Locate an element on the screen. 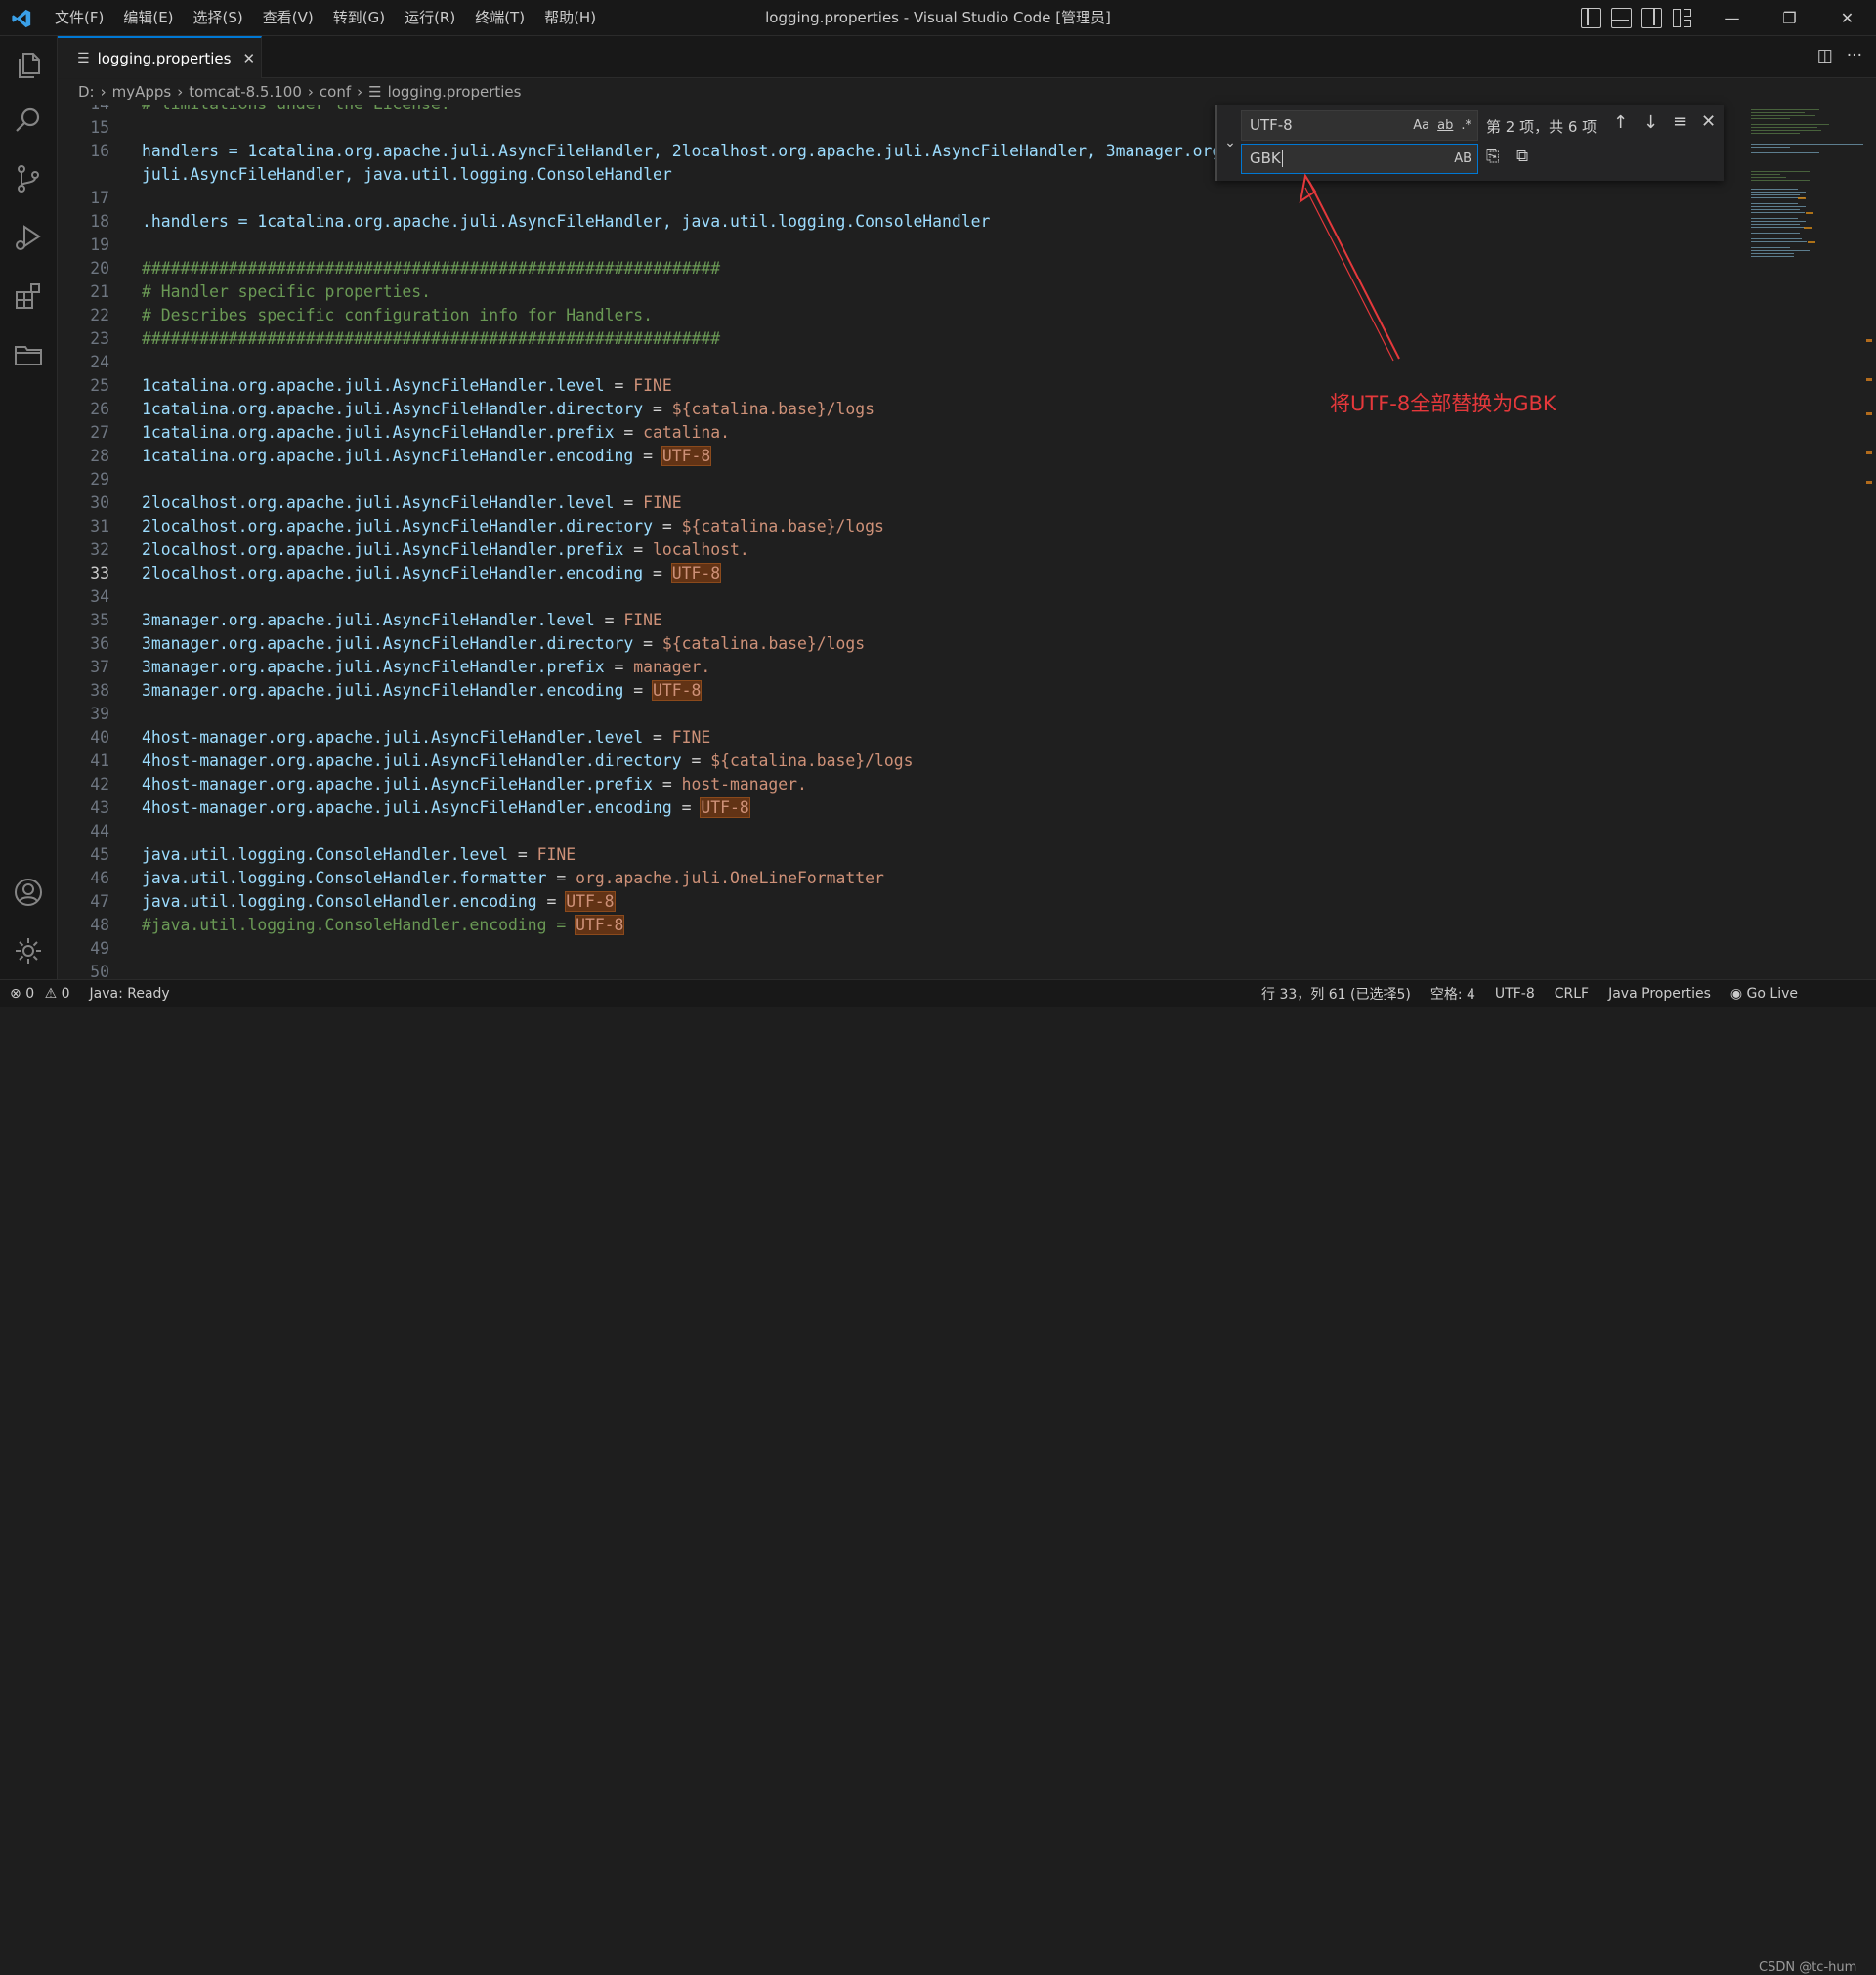  menu-item: 转到(G) is located at coordinates (359, 18).